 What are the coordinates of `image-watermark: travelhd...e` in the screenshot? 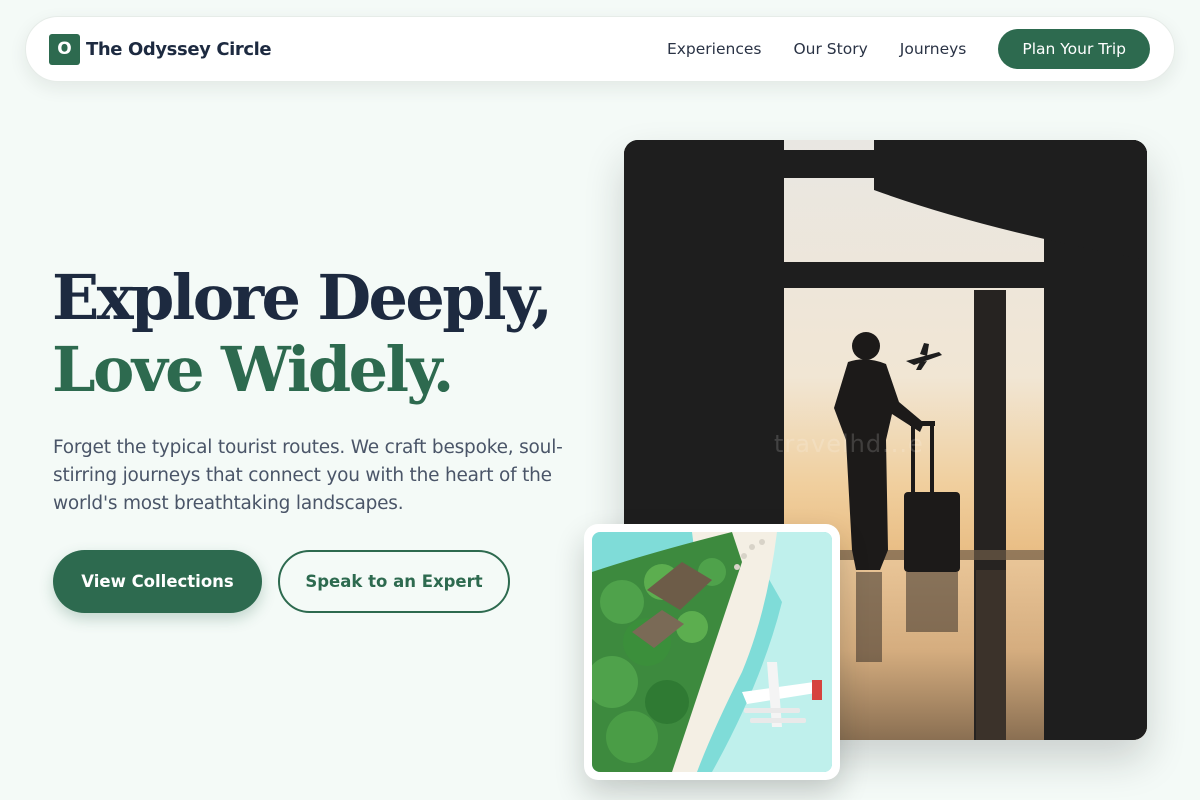 It's located at (849, 444).